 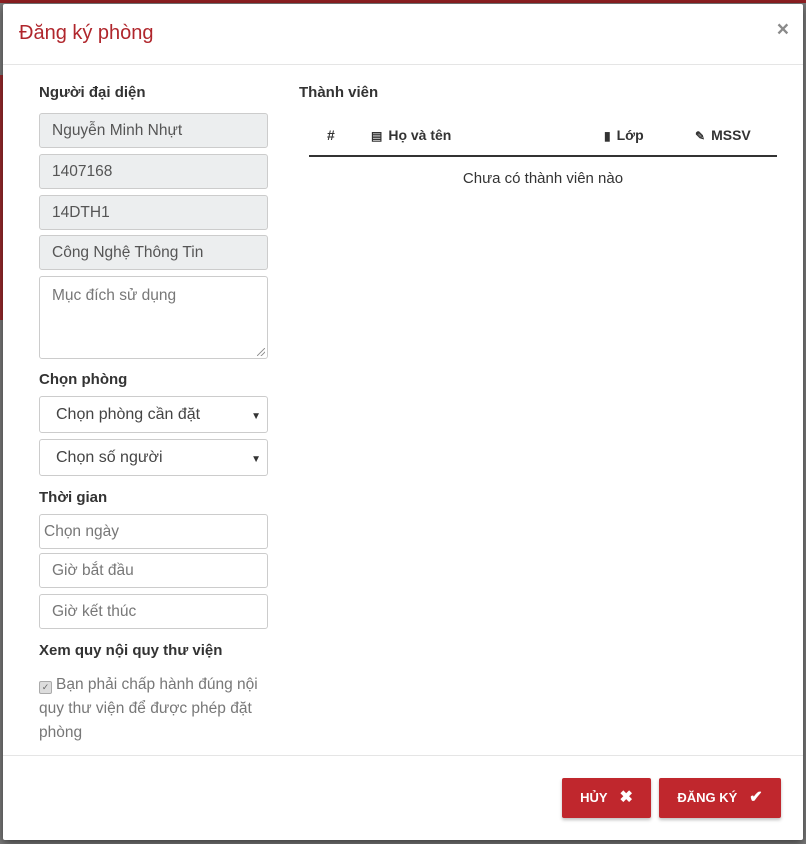 I want to click on door-icon: ▮, so click(x=607, y=136).